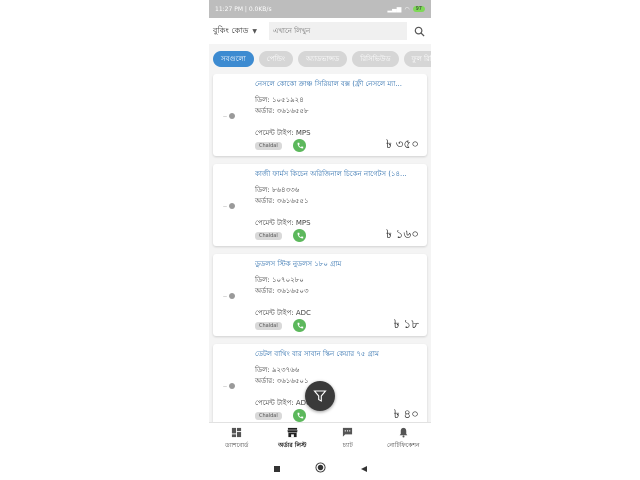  What do you see at coordinates (348, 438) in the screenshot?
I see `nav-item-chat: চ্যাট` at bounding box center [348, 438].